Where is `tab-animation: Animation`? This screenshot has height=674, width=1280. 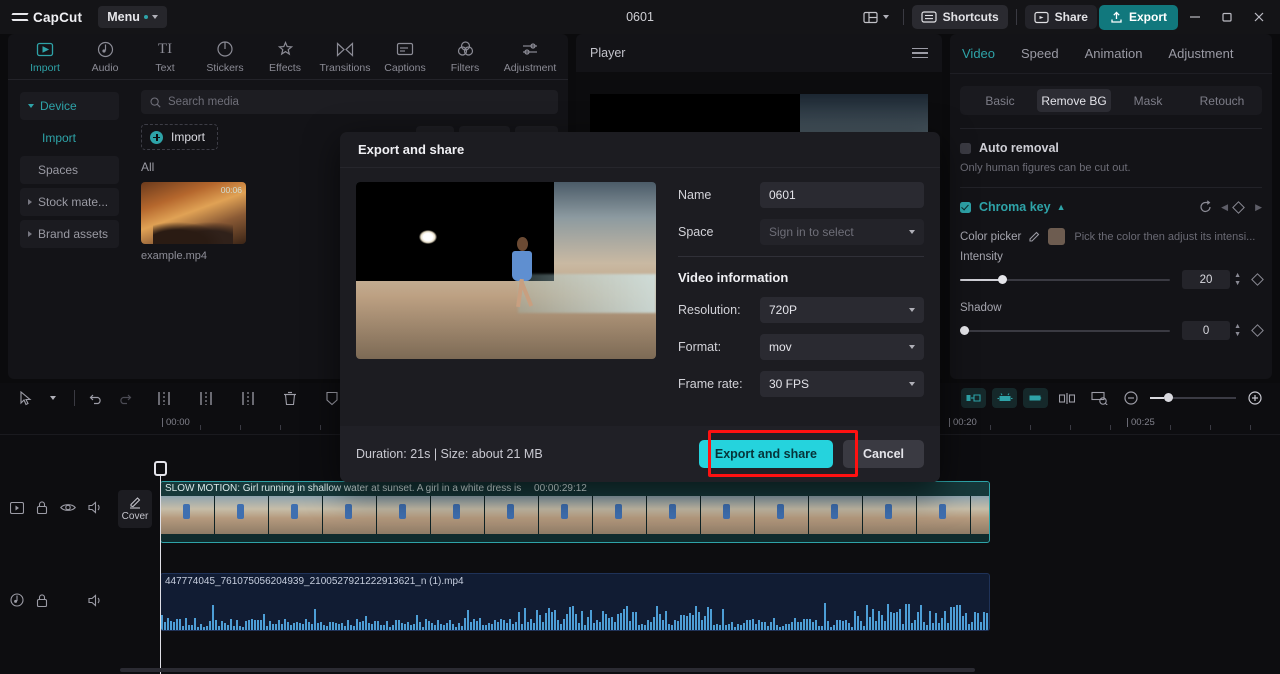
tab-animation: Animation is located at coordinates (1114, 53).